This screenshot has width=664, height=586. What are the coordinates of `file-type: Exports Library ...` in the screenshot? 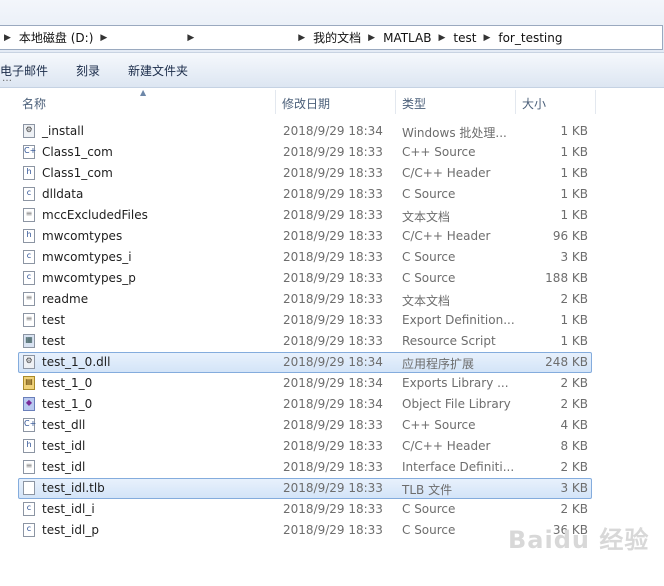 It's located at (455, 383).